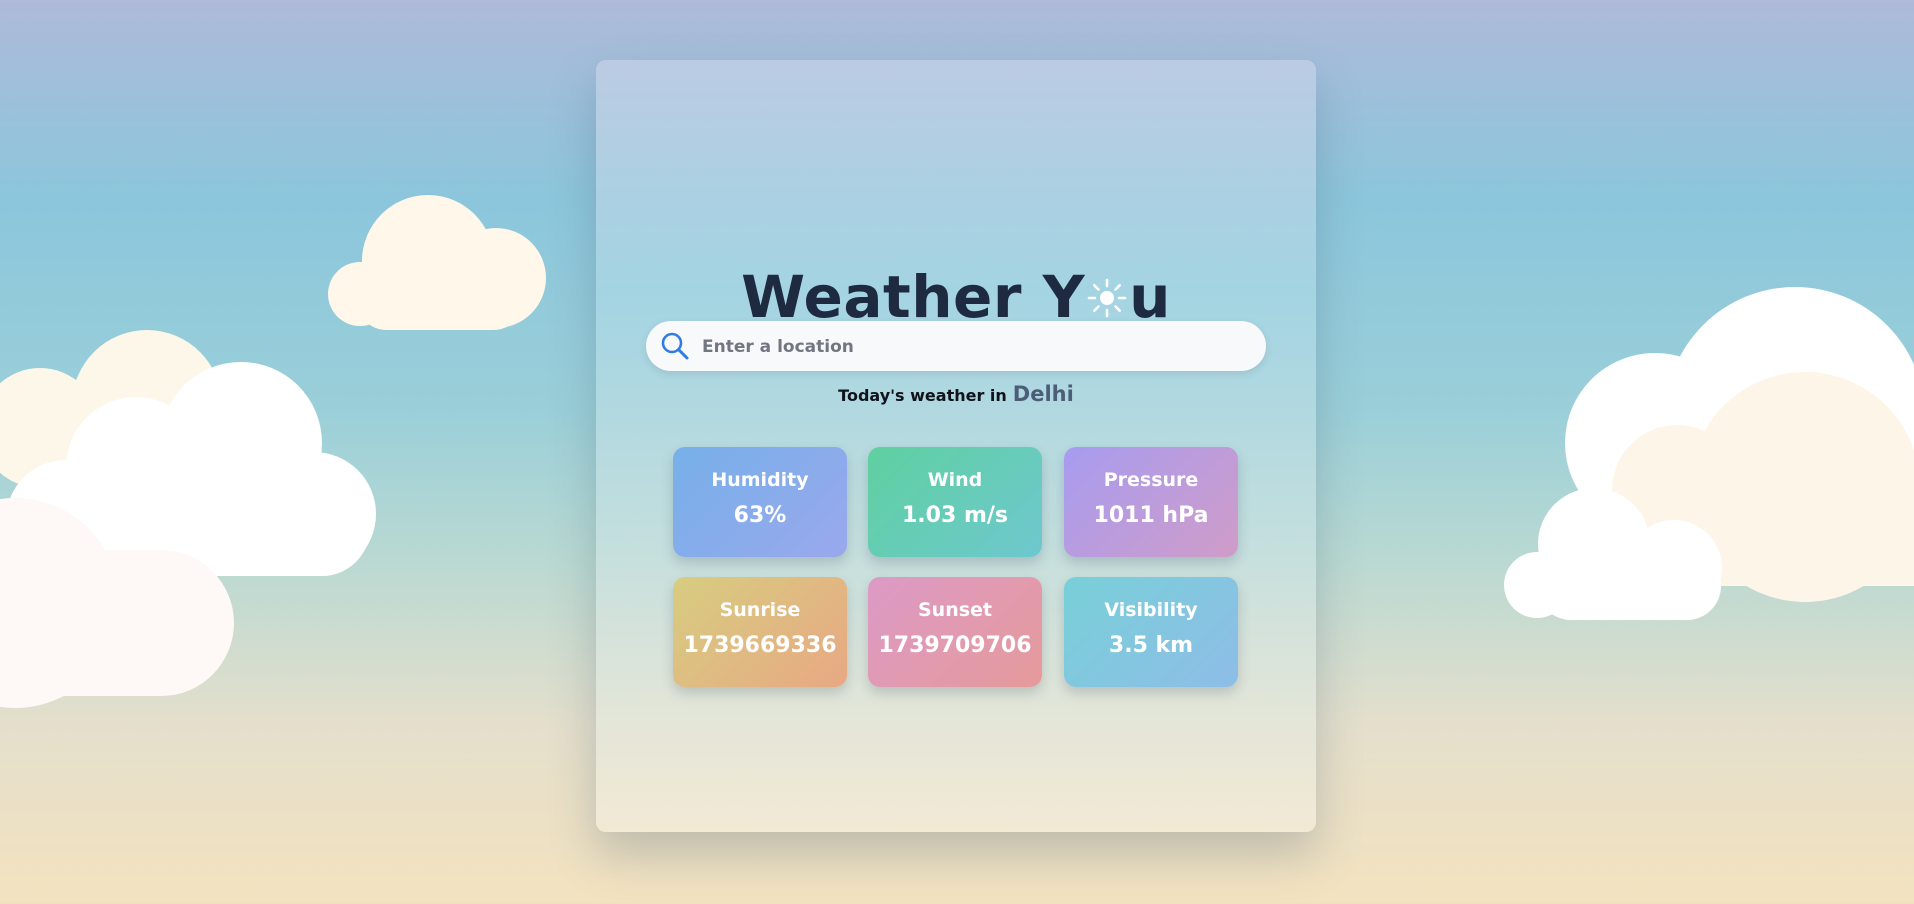 This screenshot has width=1914, height=904. What do you see at coordinates (760, 645) in the screenshot?
I see `sunrise-value: 1739669336` at bounding box center [760, 645].